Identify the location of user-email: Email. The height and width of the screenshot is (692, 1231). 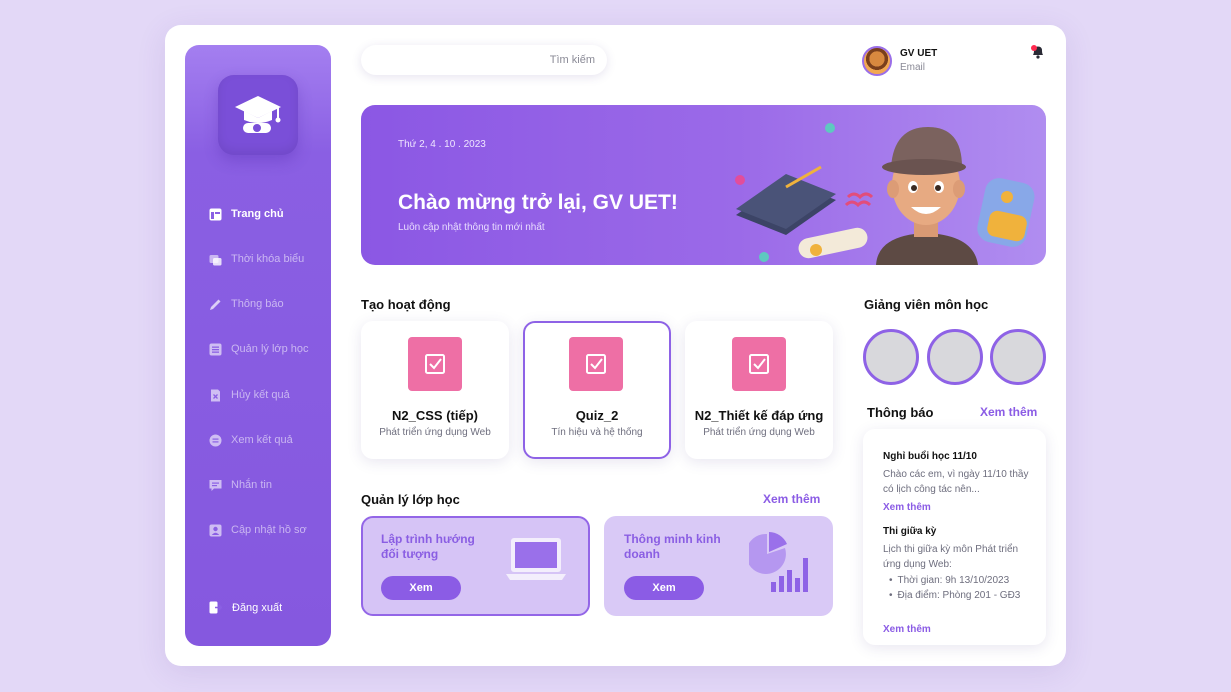
(913, 67).